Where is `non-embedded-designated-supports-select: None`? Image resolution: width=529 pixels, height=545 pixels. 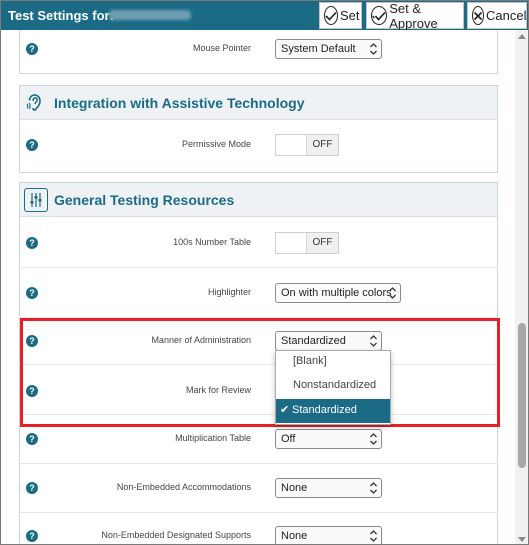 non-embedded-designated-supports-select: None is located at coordinates (328, 535).